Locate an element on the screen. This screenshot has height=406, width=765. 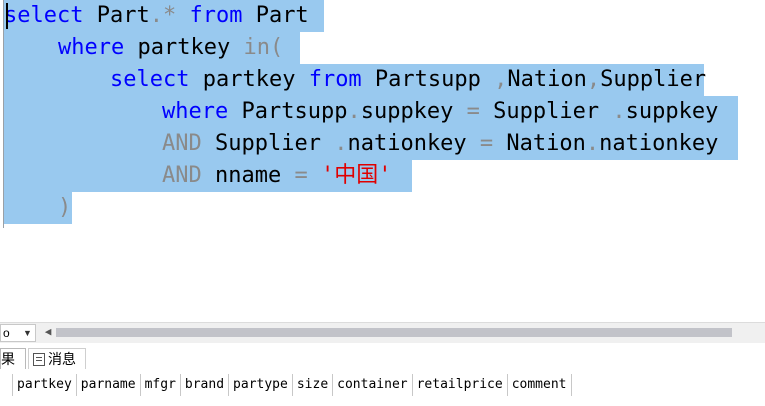
column-header-partype: partype is located at coordinates (261, 385).